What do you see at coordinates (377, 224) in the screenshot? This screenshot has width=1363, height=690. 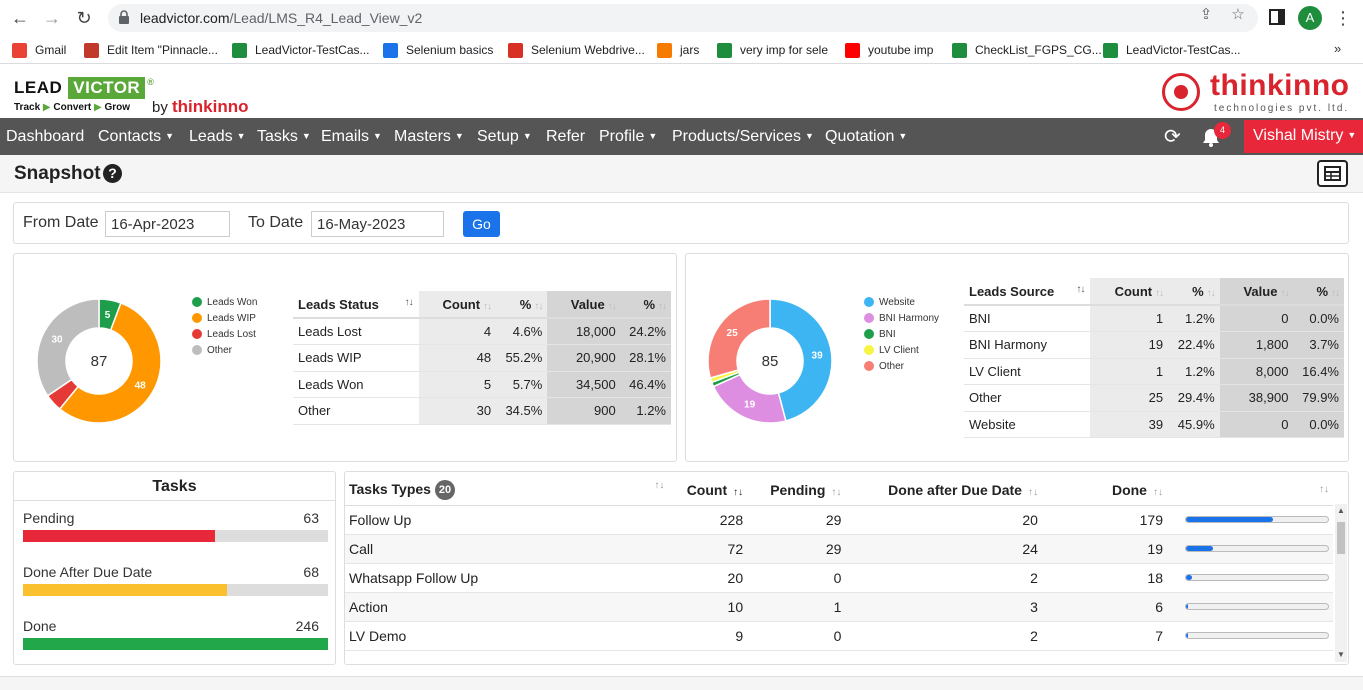 I see `to-date-input: 16-May-2023` at bounding box center [377, 224].